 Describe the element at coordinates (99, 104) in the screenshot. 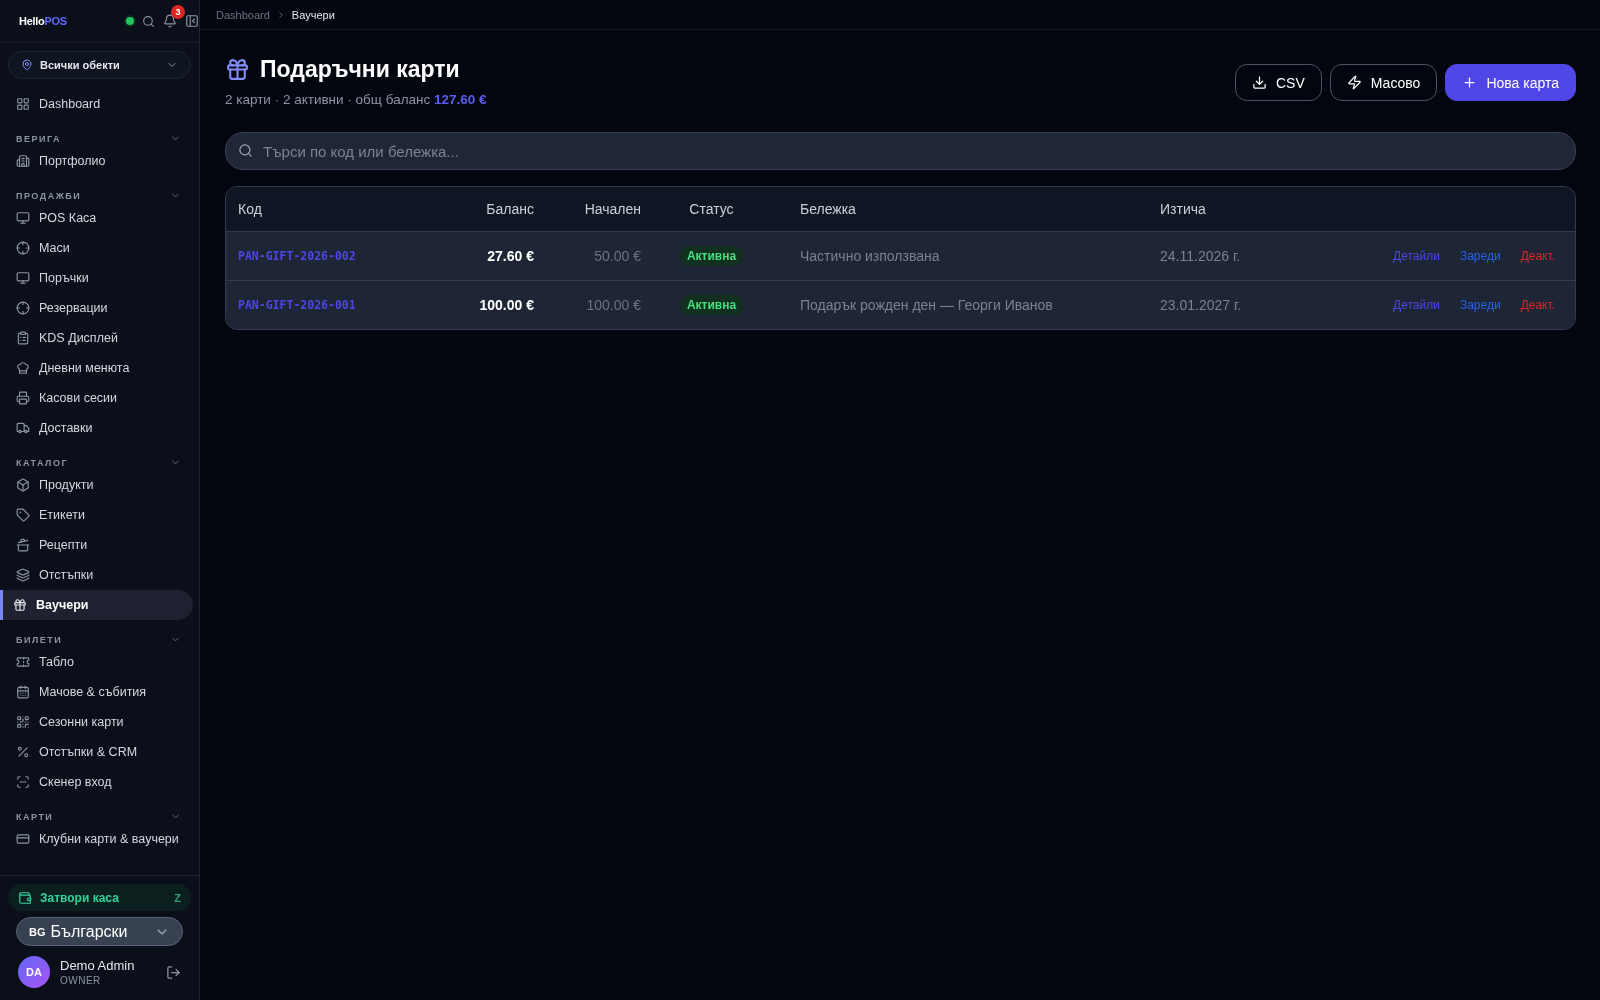

I see `nav-item: Dashboard` at that location.